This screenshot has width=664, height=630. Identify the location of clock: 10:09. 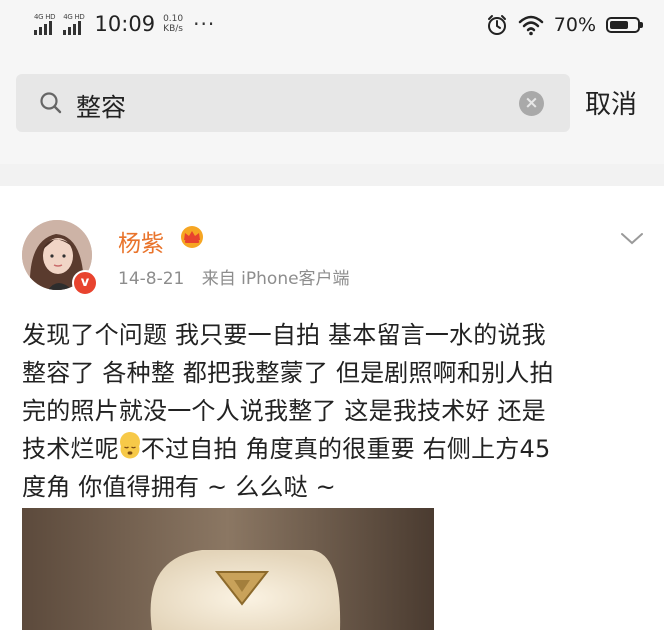
(125, 24).